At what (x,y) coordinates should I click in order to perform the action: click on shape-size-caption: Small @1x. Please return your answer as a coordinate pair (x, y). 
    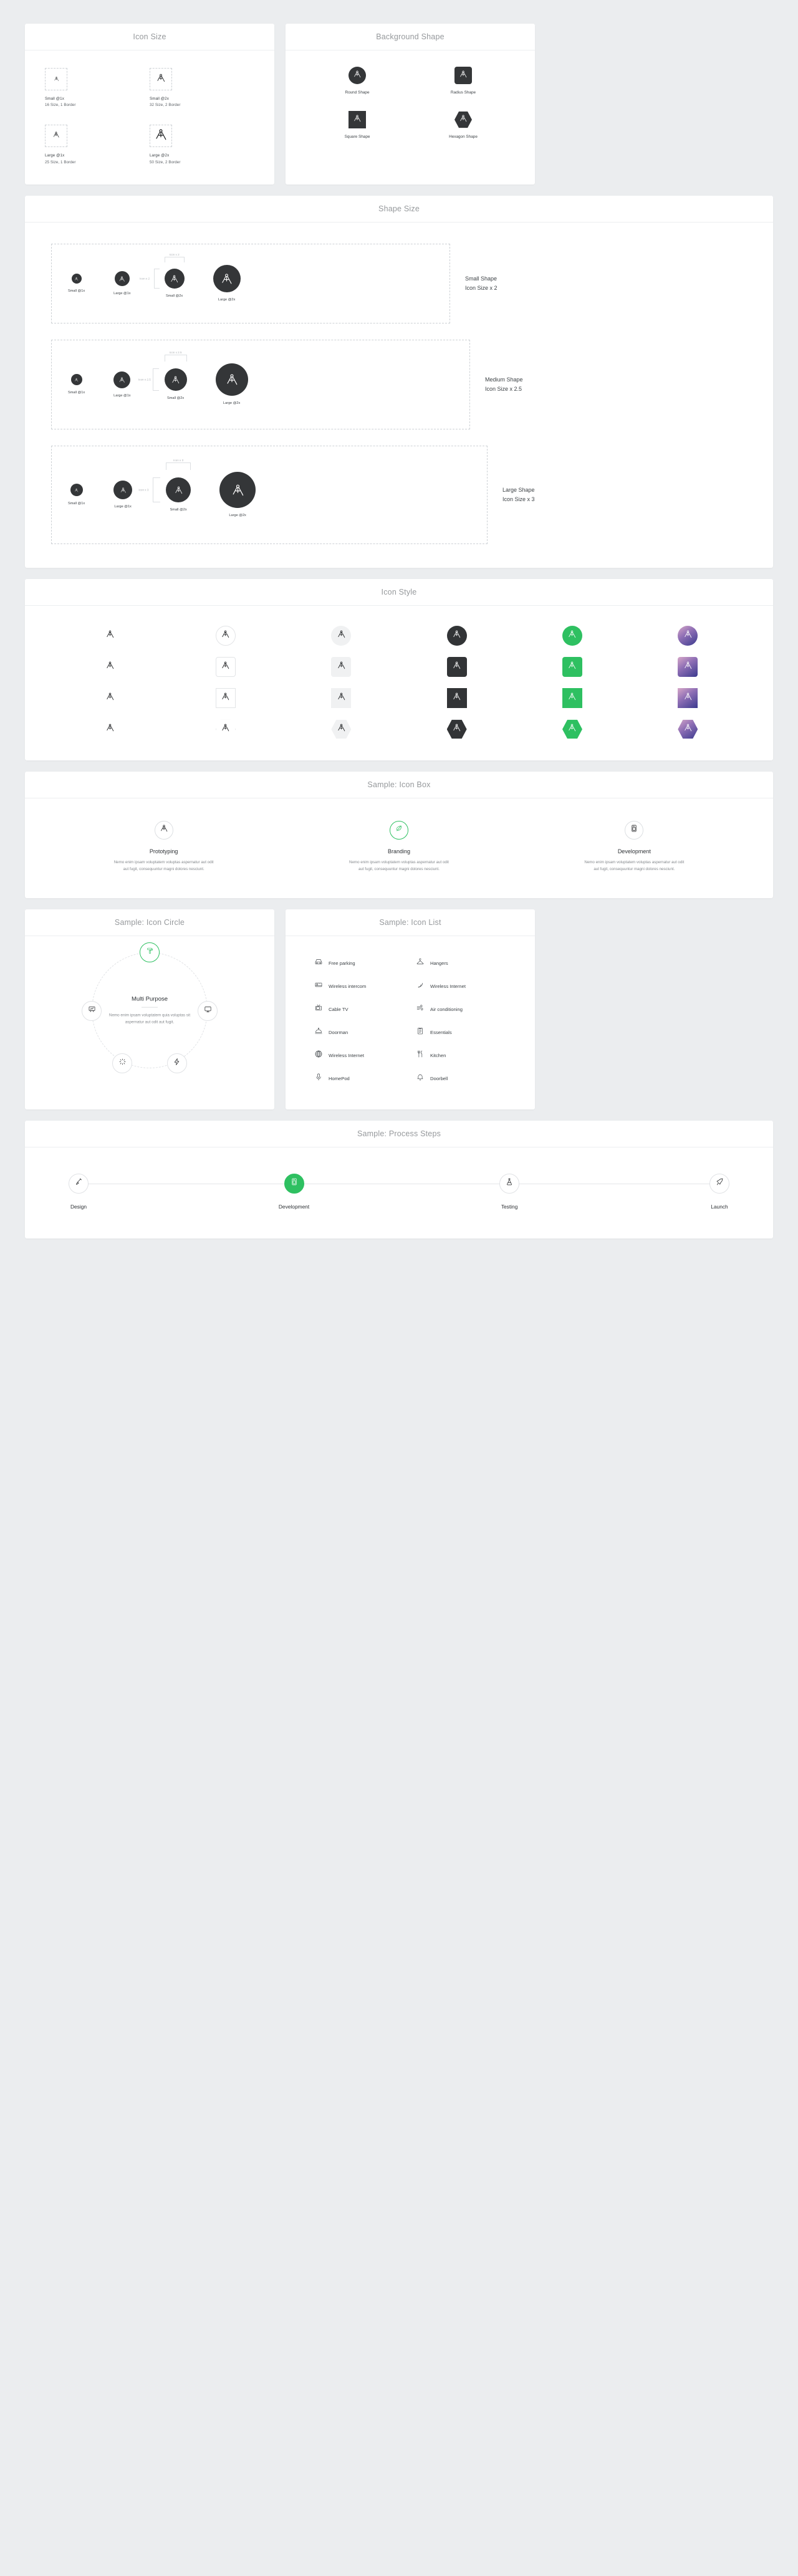
    Looking at the image, I should click on (76, 504).